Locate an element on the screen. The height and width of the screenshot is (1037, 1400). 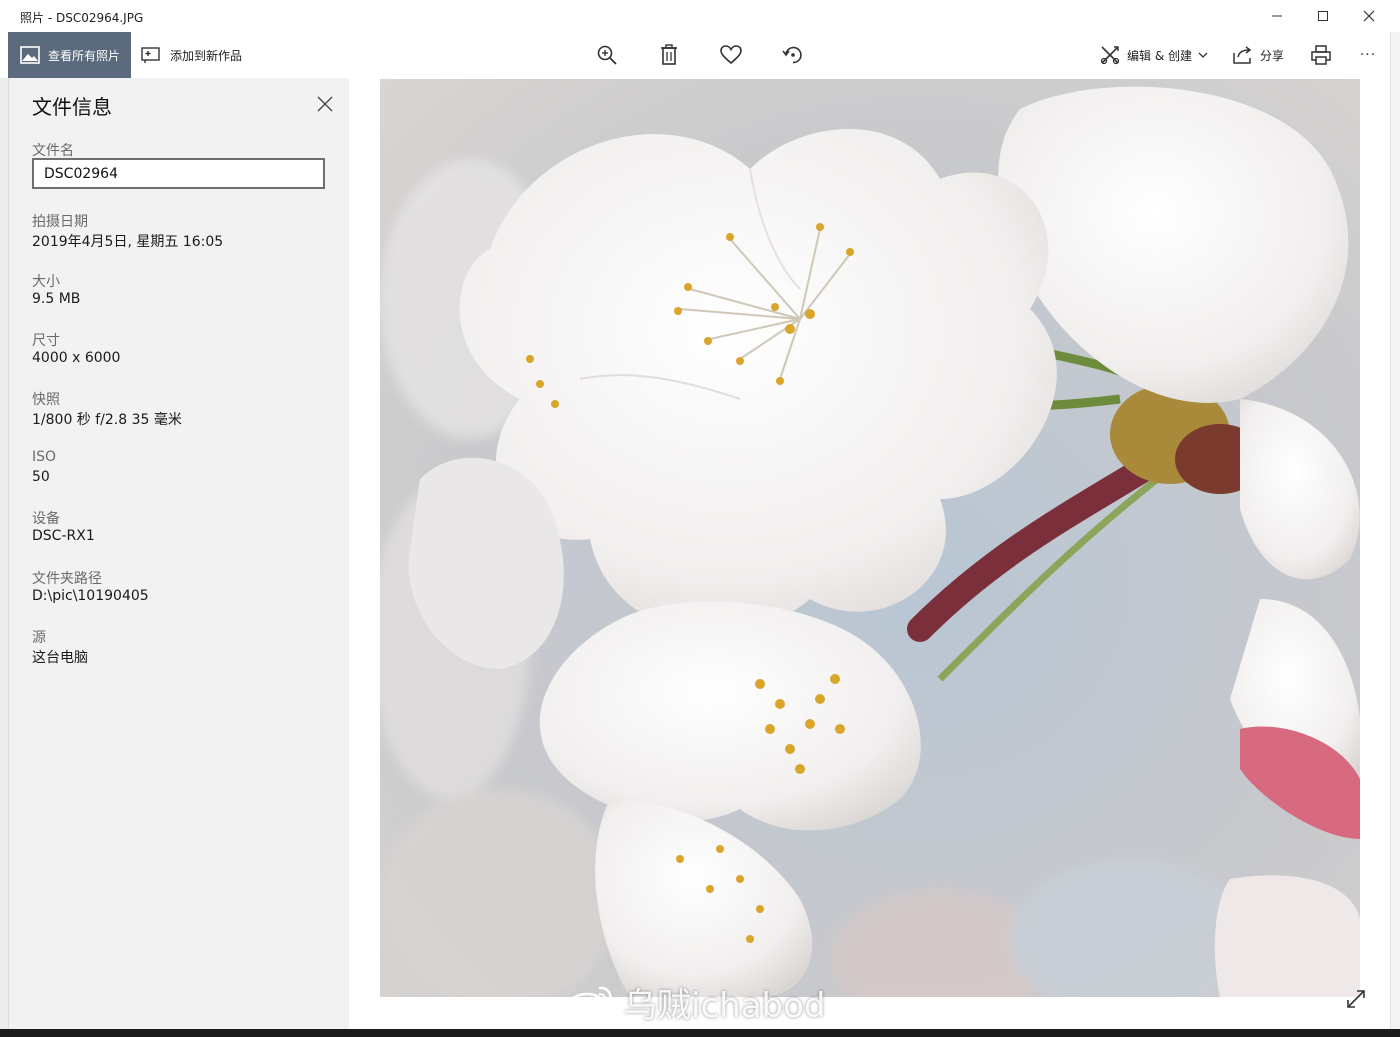
panel-title: 文件信息 is located at coordinates (72, 107).